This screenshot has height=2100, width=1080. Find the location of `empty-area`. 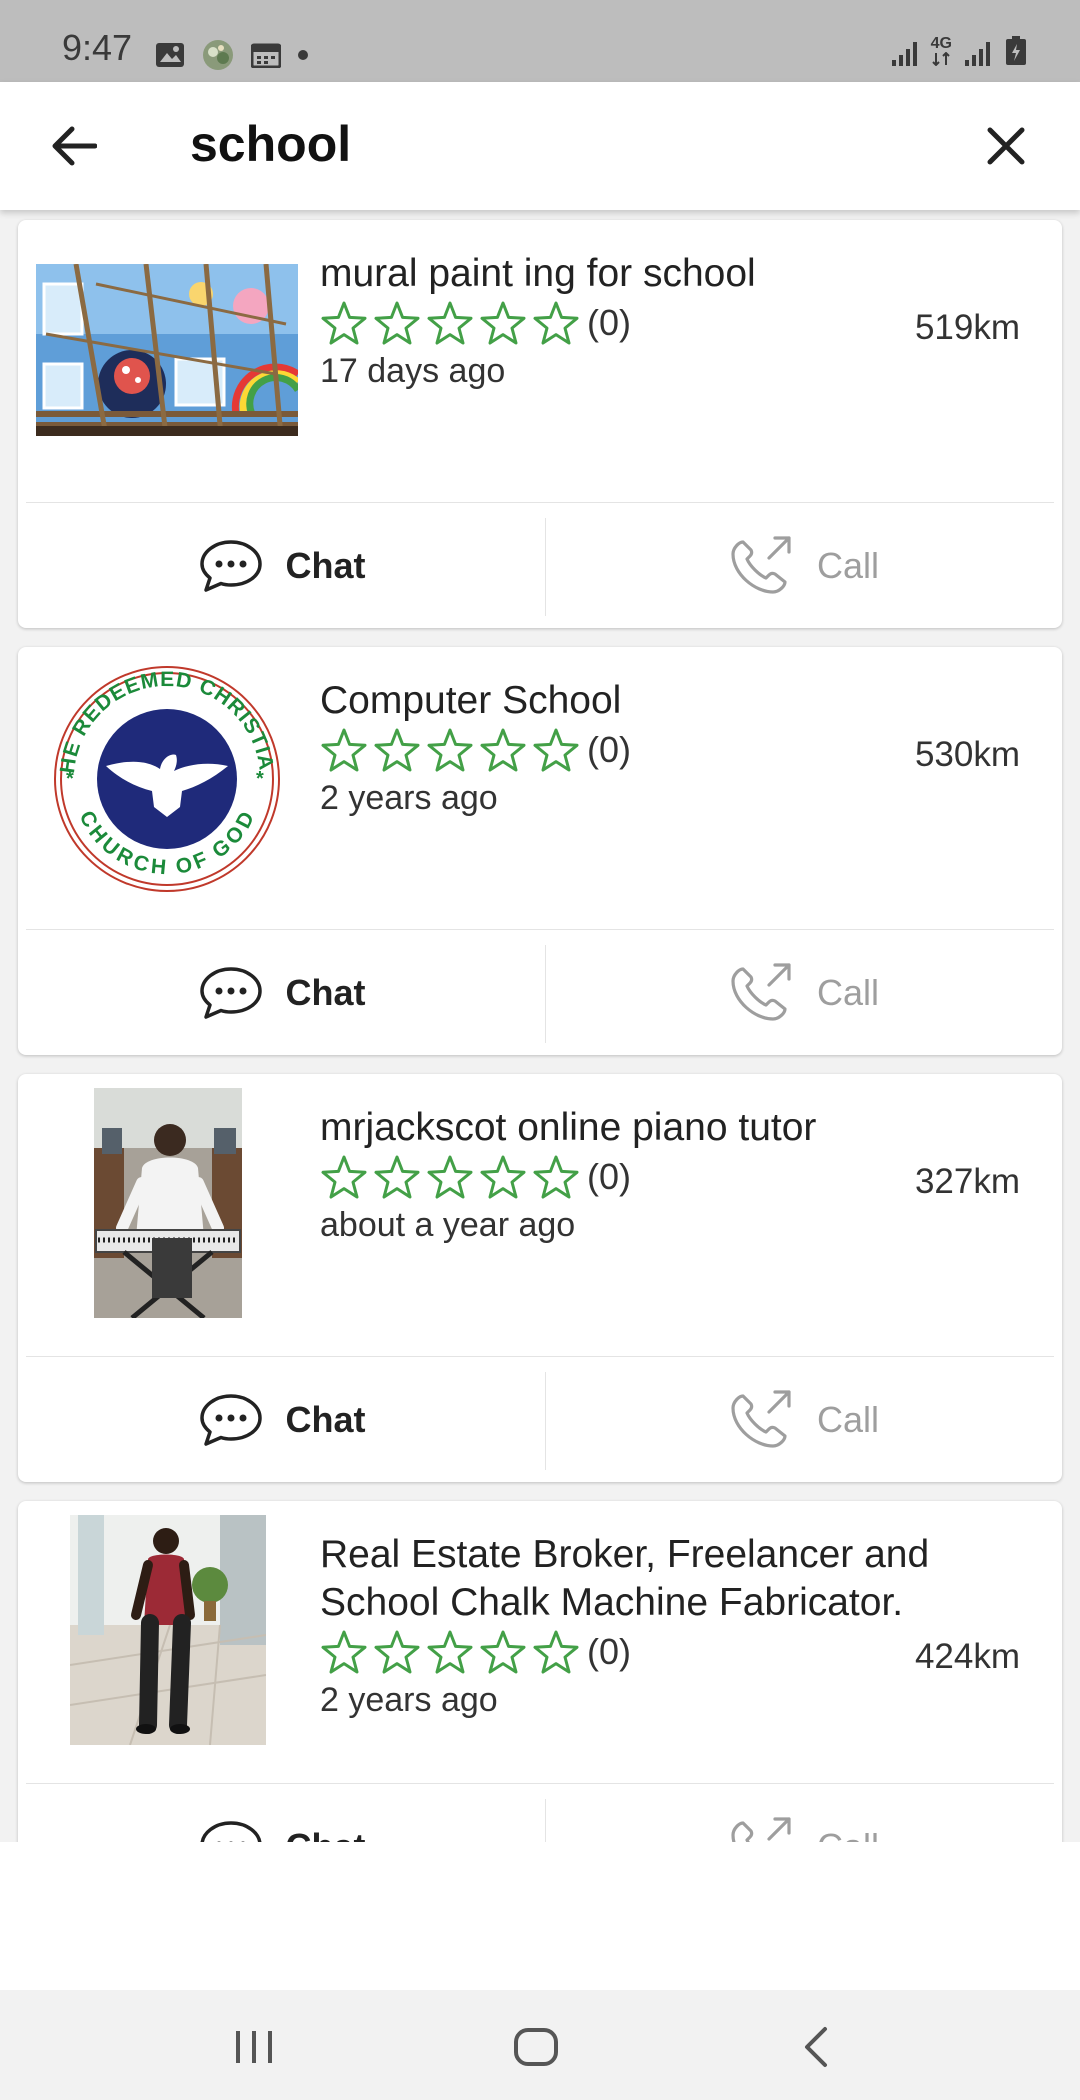

empty-area is located at coordinates (540, 1916).